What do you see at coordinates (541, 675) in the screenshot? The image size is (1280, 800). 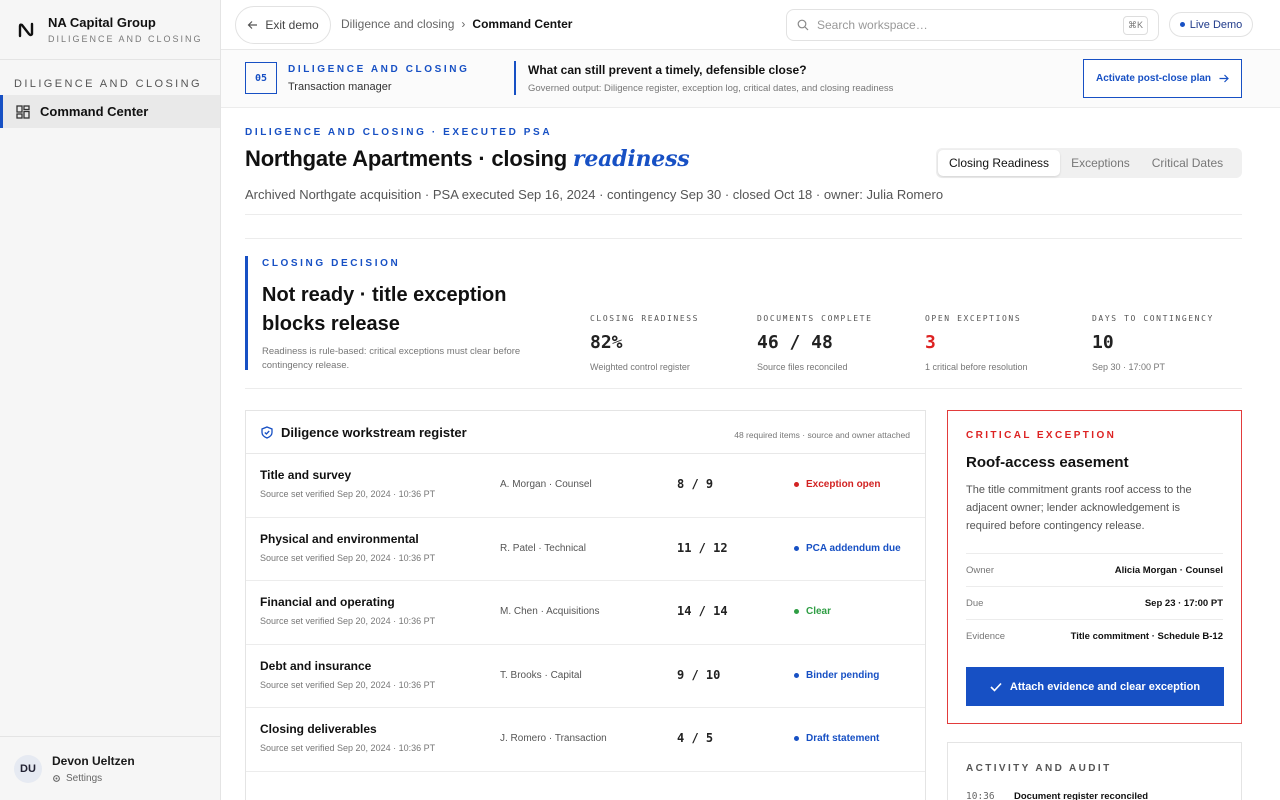 I see `workstream-owner: T. Brooks · Capital` at bounding box center [541, 675].